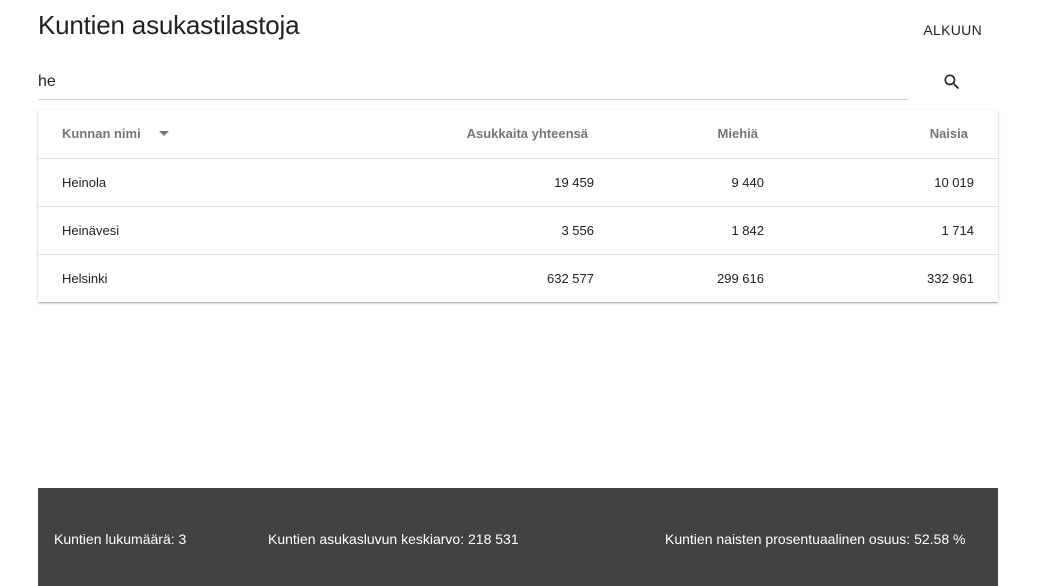 The image size is (1041, 586). I want to click on header: Kuntien asukastilastoja ALKUUN, so click(518, 30).